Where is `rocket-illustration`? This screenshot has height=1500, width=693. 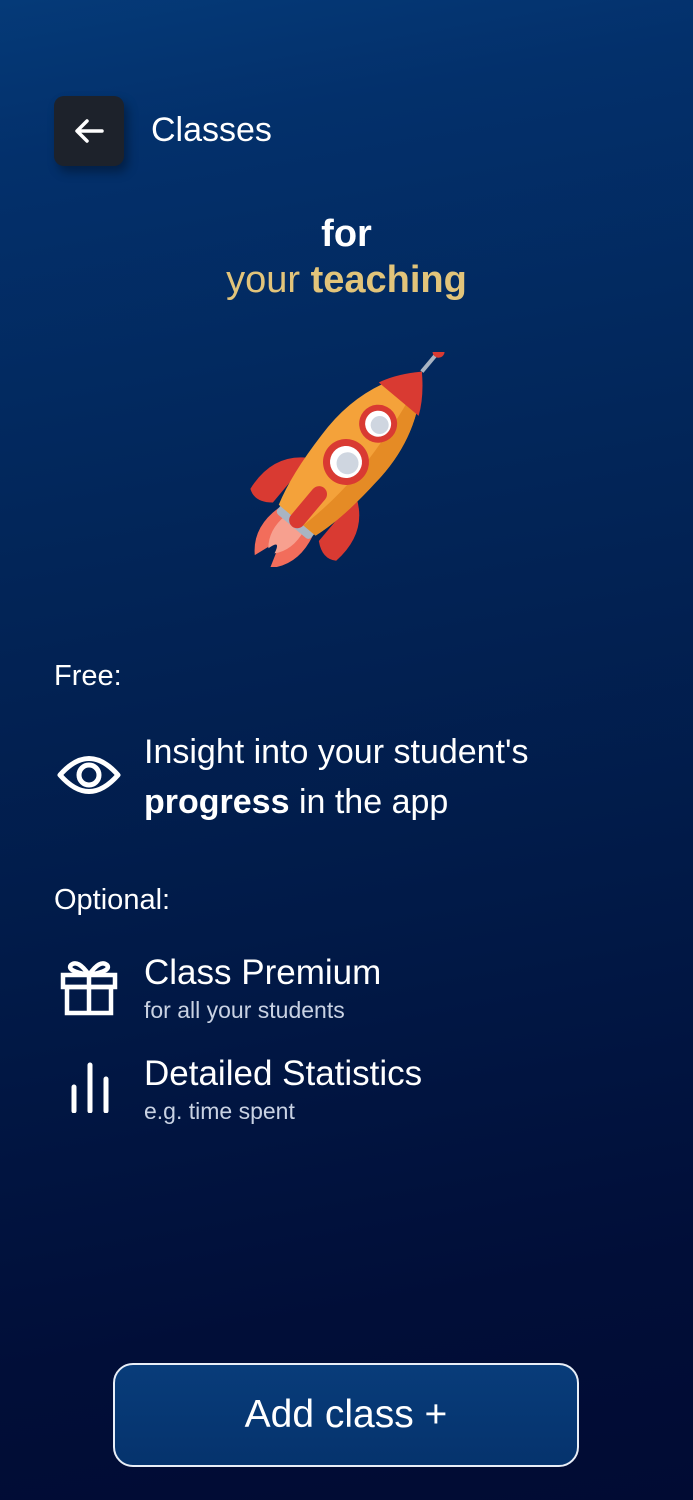 rocket-illustration is located at coordinates (346, 457).